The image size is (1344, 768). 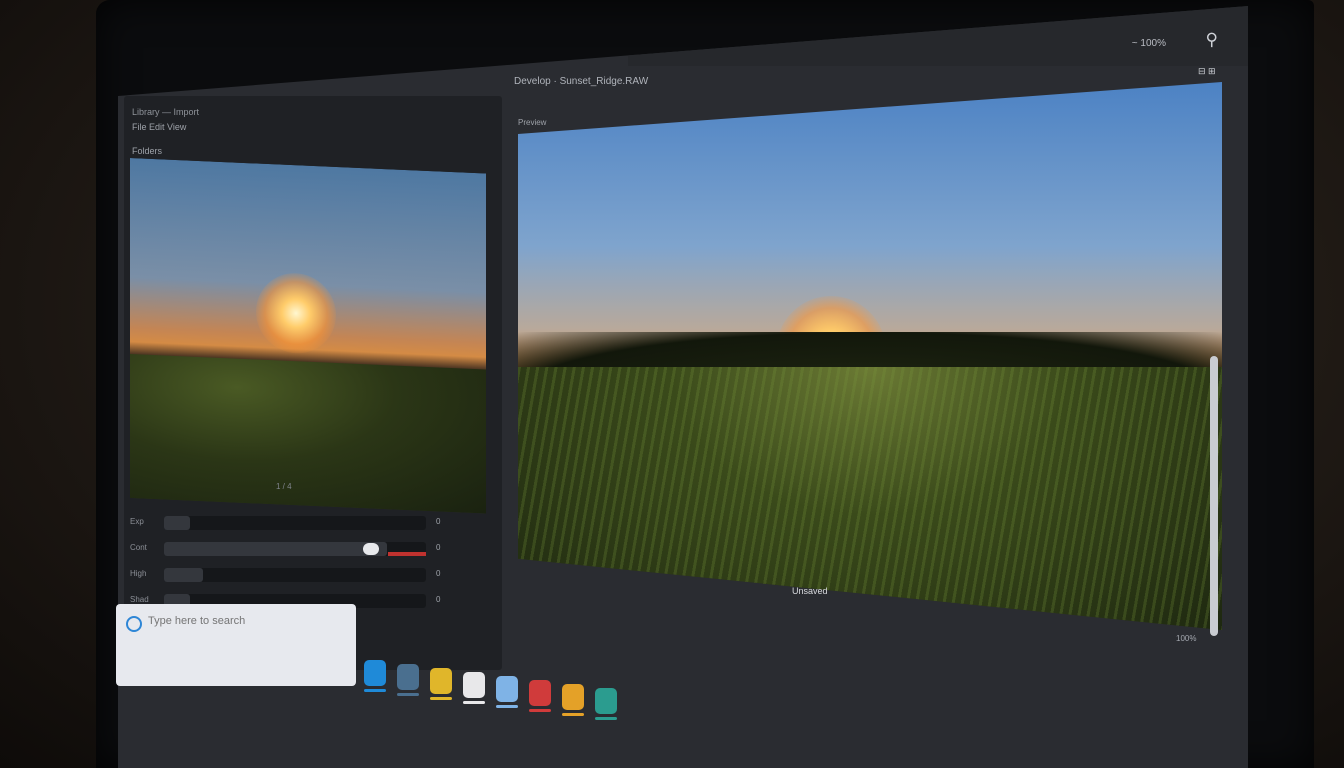 I want to click on tab-folders: Folders, so click(x=147, y=151).